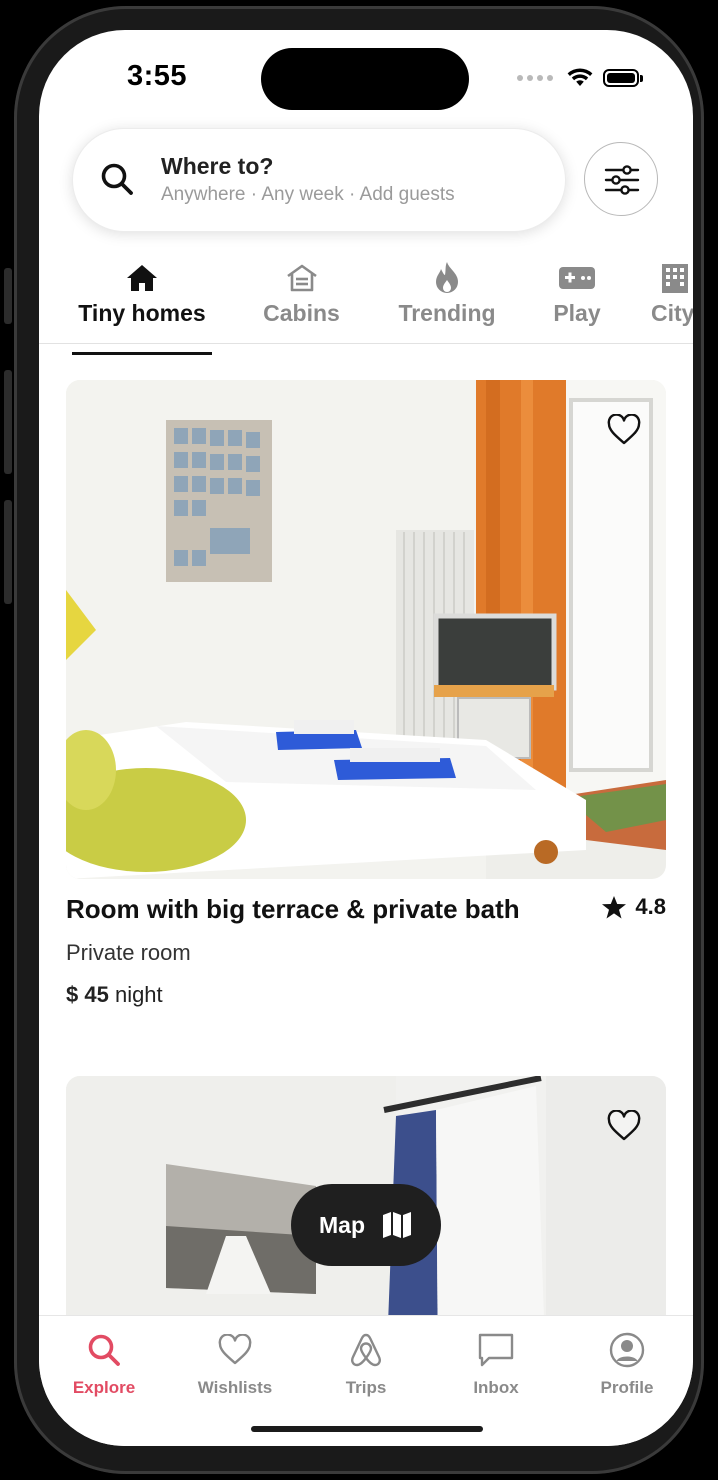 The height and width of the screenshot is (1480, 718). Describe the element at coordinates (577, 313) in the screenshot. I see `category-label: Play` at that location.